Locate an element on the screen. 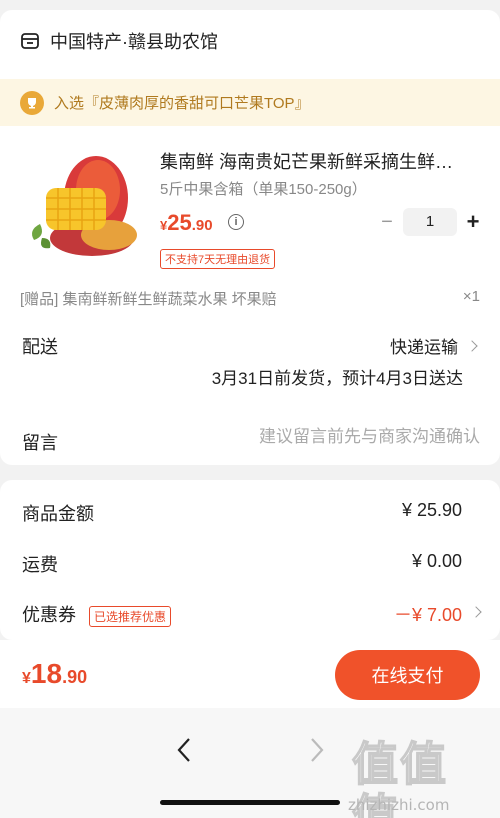  goods-amount-label: 商品金额 is located at coordinates (58, 514).